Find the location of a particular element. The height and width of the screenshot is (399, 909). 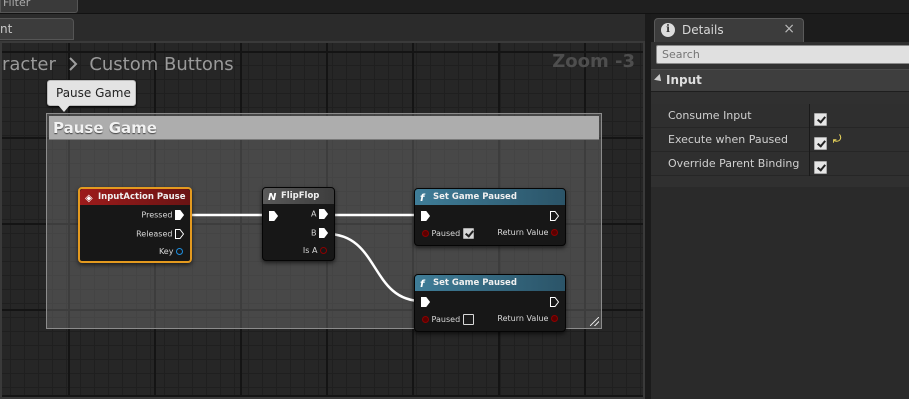

property-label: Override Parent Binding is located at coordinates (734, 163).